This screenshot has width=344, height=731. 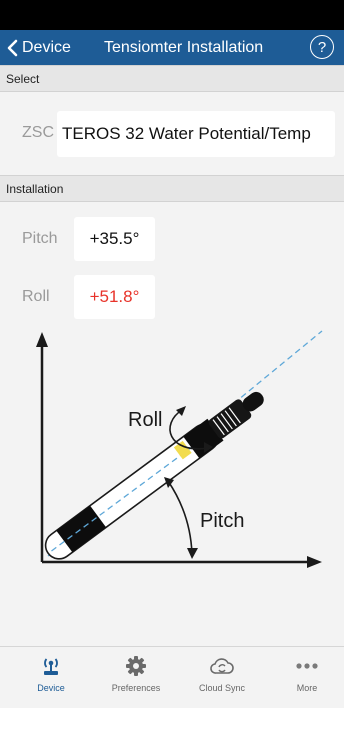 What do you see at coordinates (172, 78) in the screenshot?
I see `select-section-header: Select` at bounding box center [172, 78].